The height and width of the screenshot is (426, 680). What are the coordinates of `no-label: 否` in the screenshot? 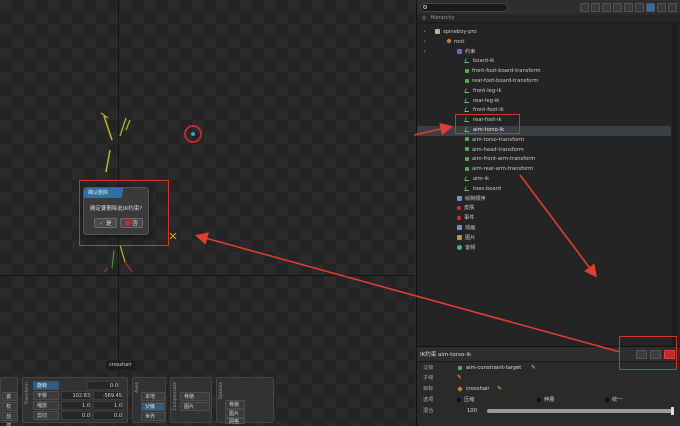 It's located at (135, 224).